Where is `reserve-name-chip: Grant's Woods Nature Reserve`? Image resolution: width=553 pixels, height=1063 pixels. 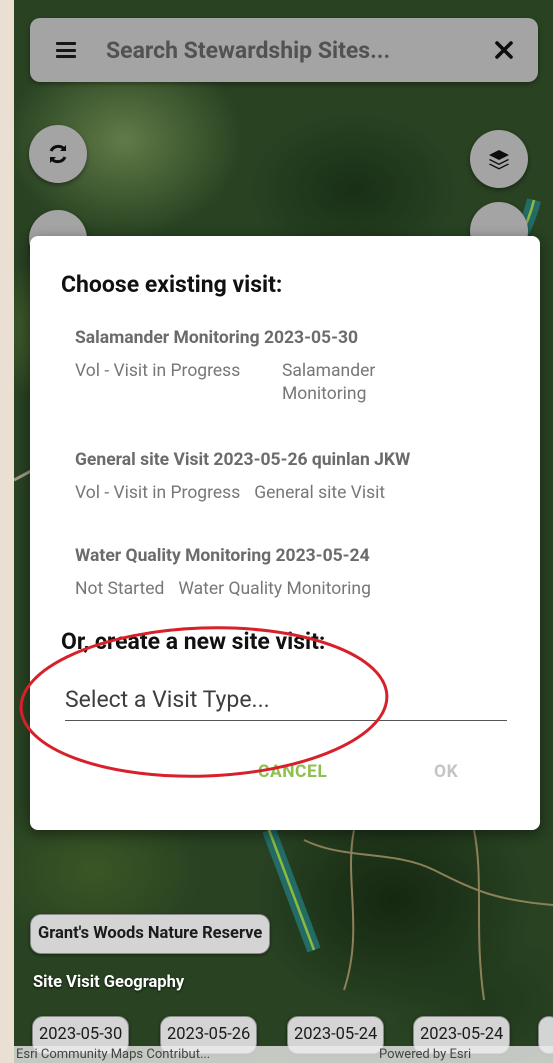
reserve-name-chip: Grant's Woods Nature Reserve is located at coordinates (150, 934).